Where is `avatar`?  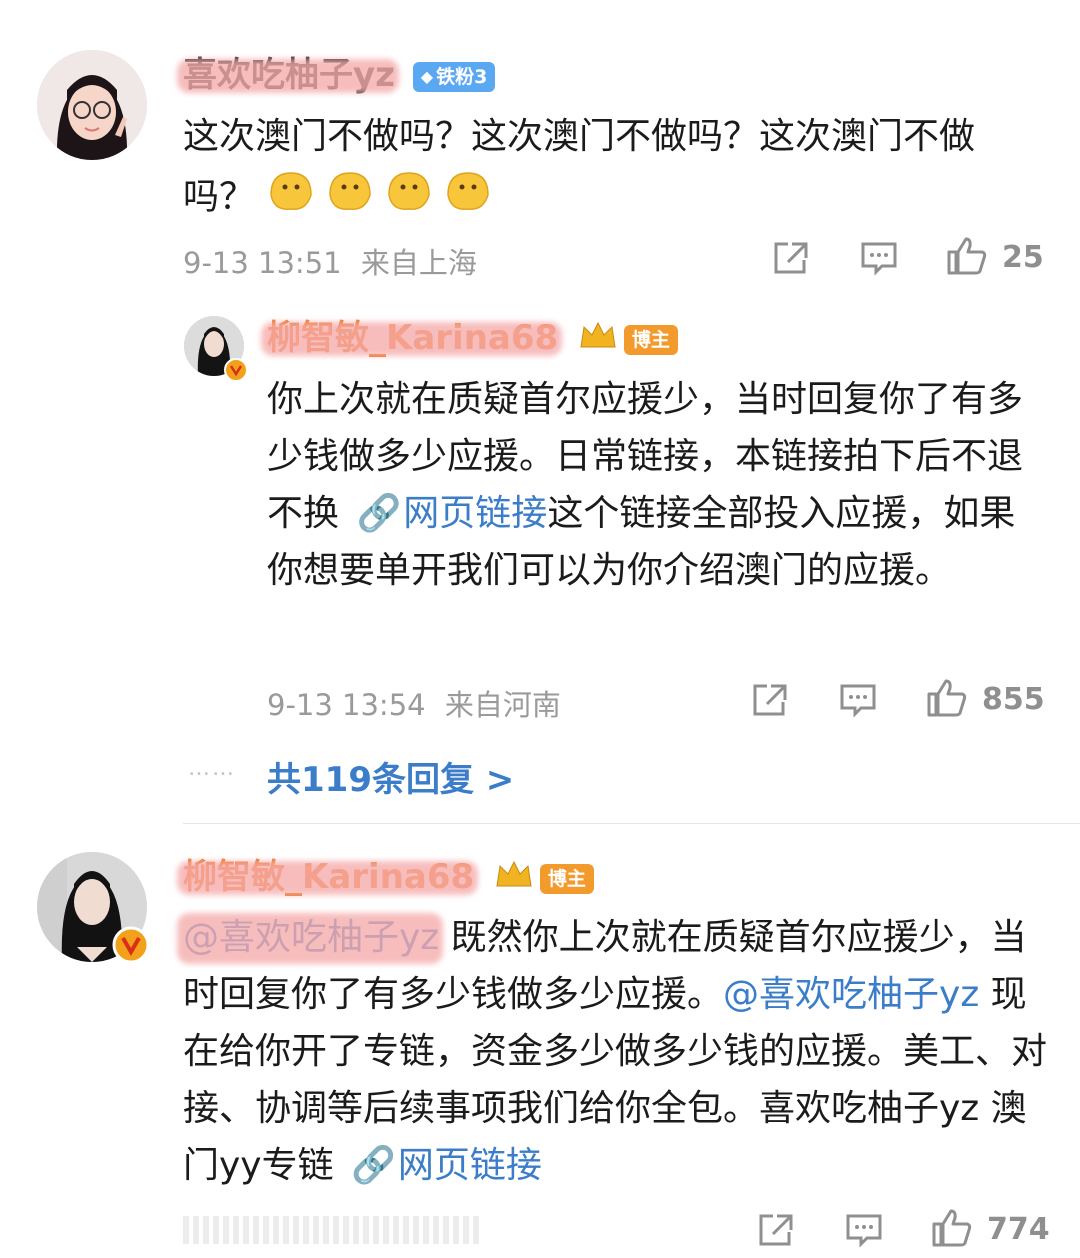 avatar is located at coordinates (92, 105).